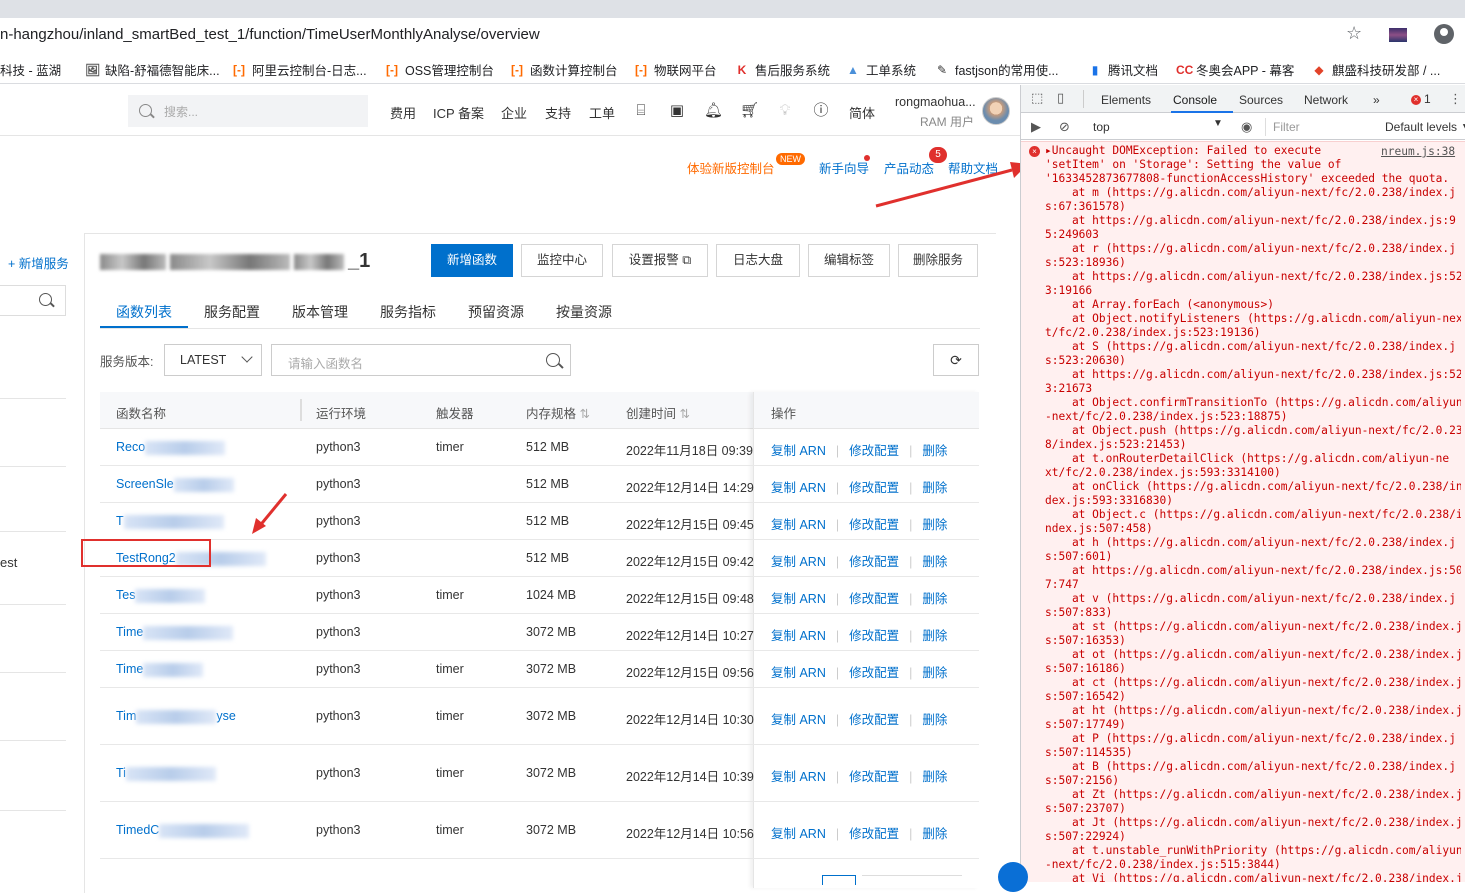 The image size is (1465, 893). What do you see at coordinates (421, 360) in the screenshot?
I see `function-search-input: 请输入函数名` at bounding box center [421, 360].